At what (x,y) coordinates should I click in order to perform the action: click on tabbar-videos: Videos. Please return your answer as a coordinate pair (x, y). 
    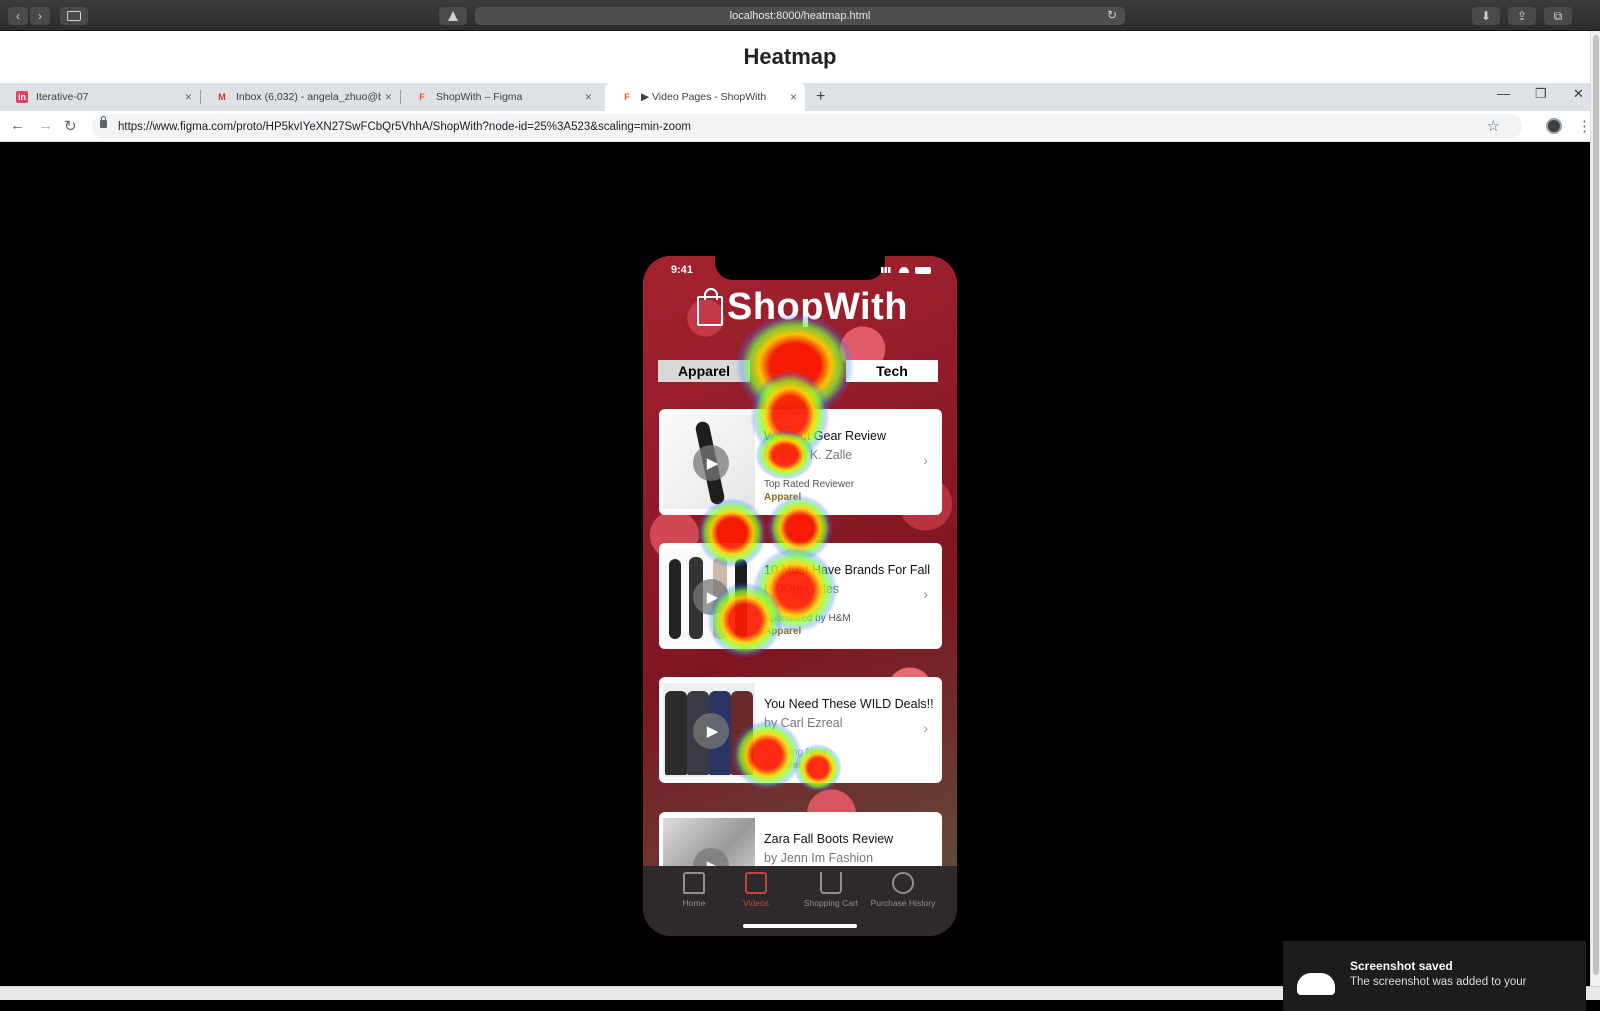
    Looking at the image, I should click on (756, 890).